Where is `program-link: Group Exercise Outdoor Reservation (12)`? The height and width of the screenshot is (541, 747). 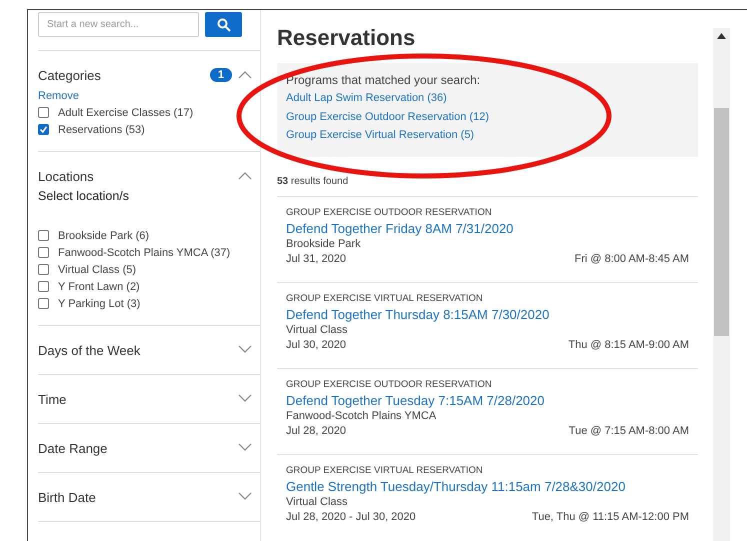
program-link: Group Exercise Outdoor Reservation (12) is located at coordinates (387, 117).